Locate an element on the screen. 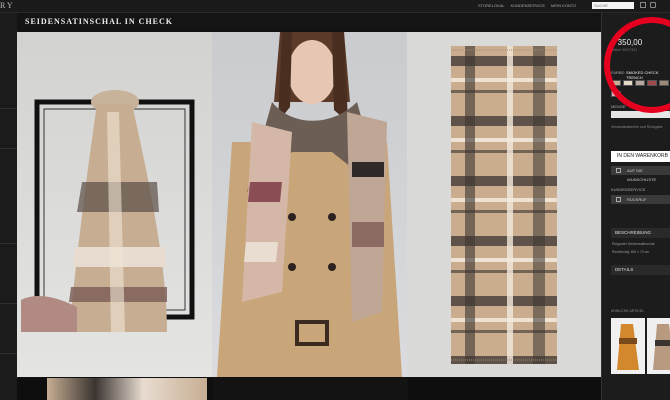  top-links: STORELOKAL KUNDENSERVICE MEIN KONTO is located at coordinates (527, 5).